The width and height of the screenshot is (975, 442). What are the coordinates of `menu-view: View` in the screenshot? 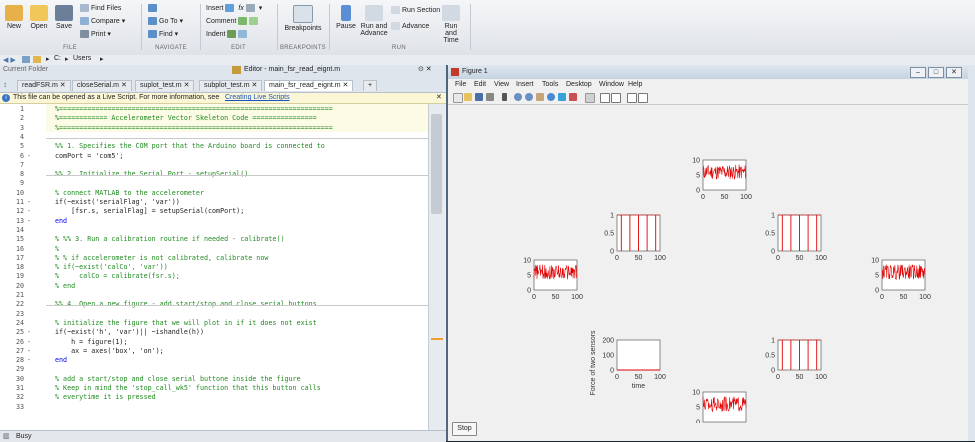 It's located at (501, 85).